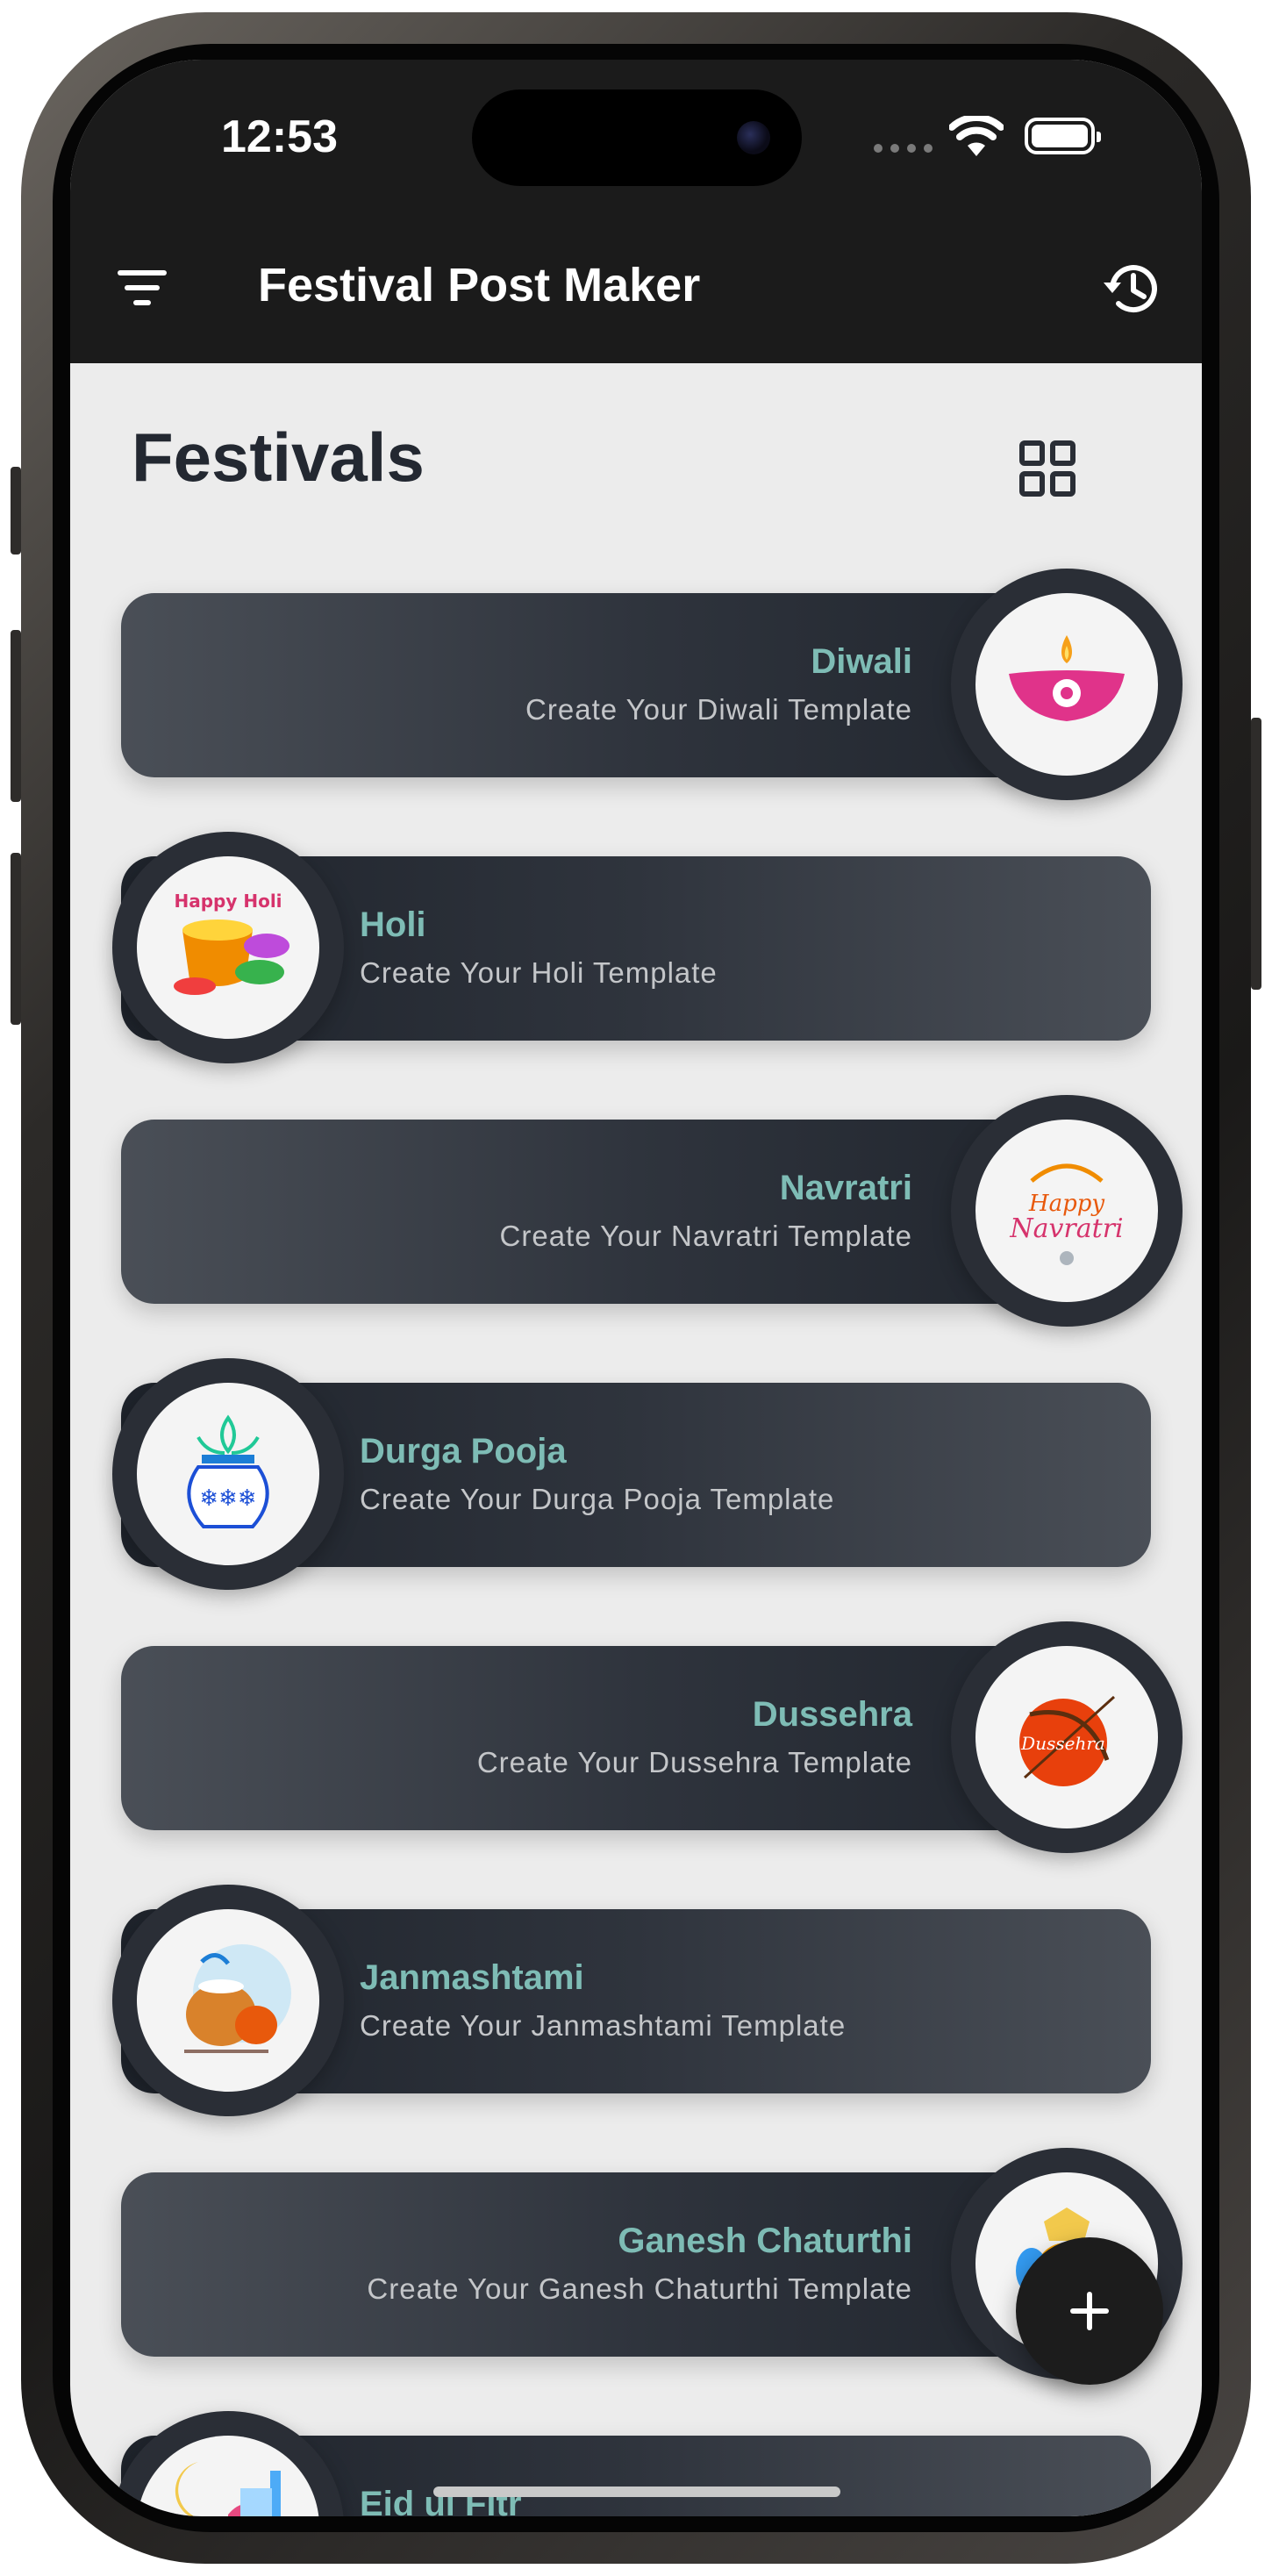 The image size is (1272, 2576). What do you see at coordinates (765, 2241) in the screenshot?
I see `festival-title: Ganesh Chaturthi` at bounding box center [765, 2241].